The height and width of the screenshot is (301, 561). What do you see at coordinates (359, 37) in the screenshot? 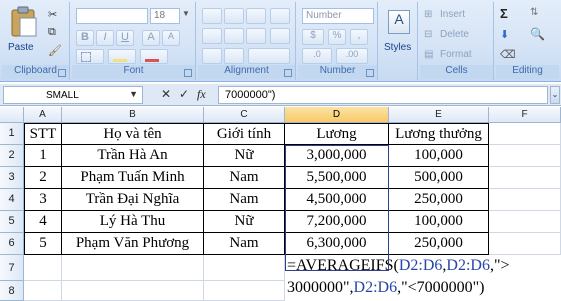
I see `comma-button: ,` at bounding box center [359, 37].